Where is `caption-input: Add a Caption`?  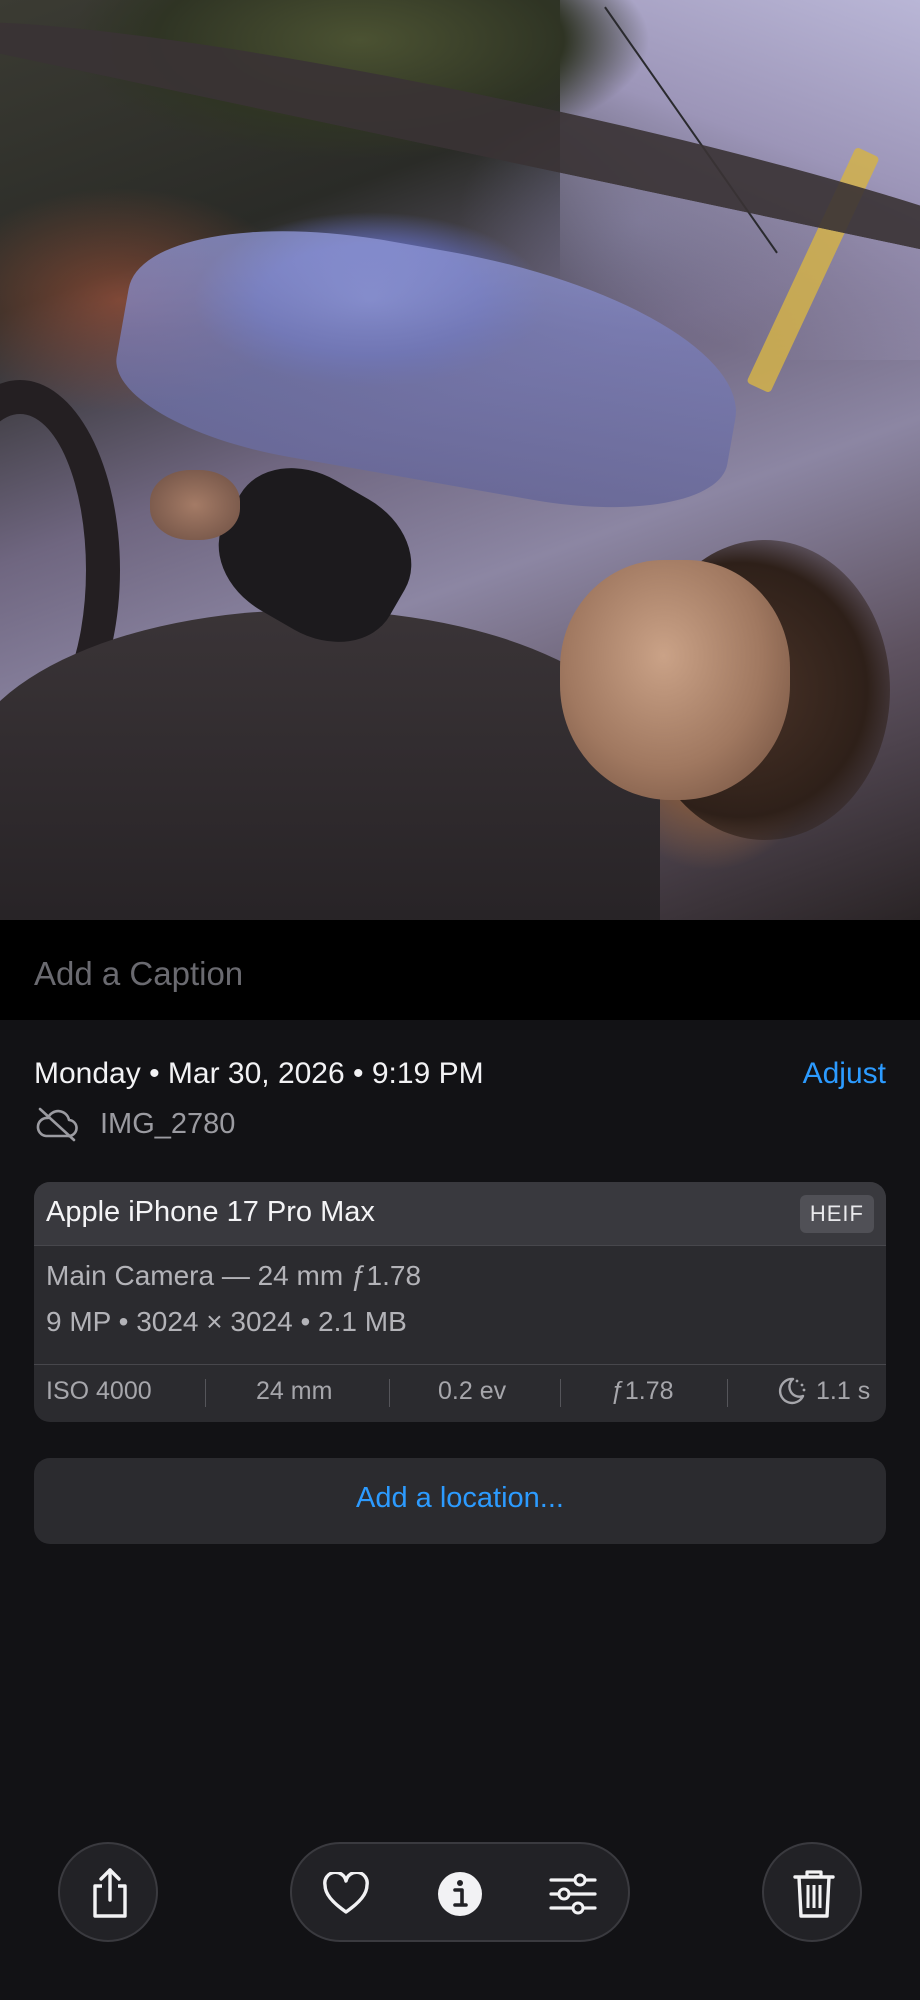
caption-input: Add a Caption is located at coordinates (138, 974).